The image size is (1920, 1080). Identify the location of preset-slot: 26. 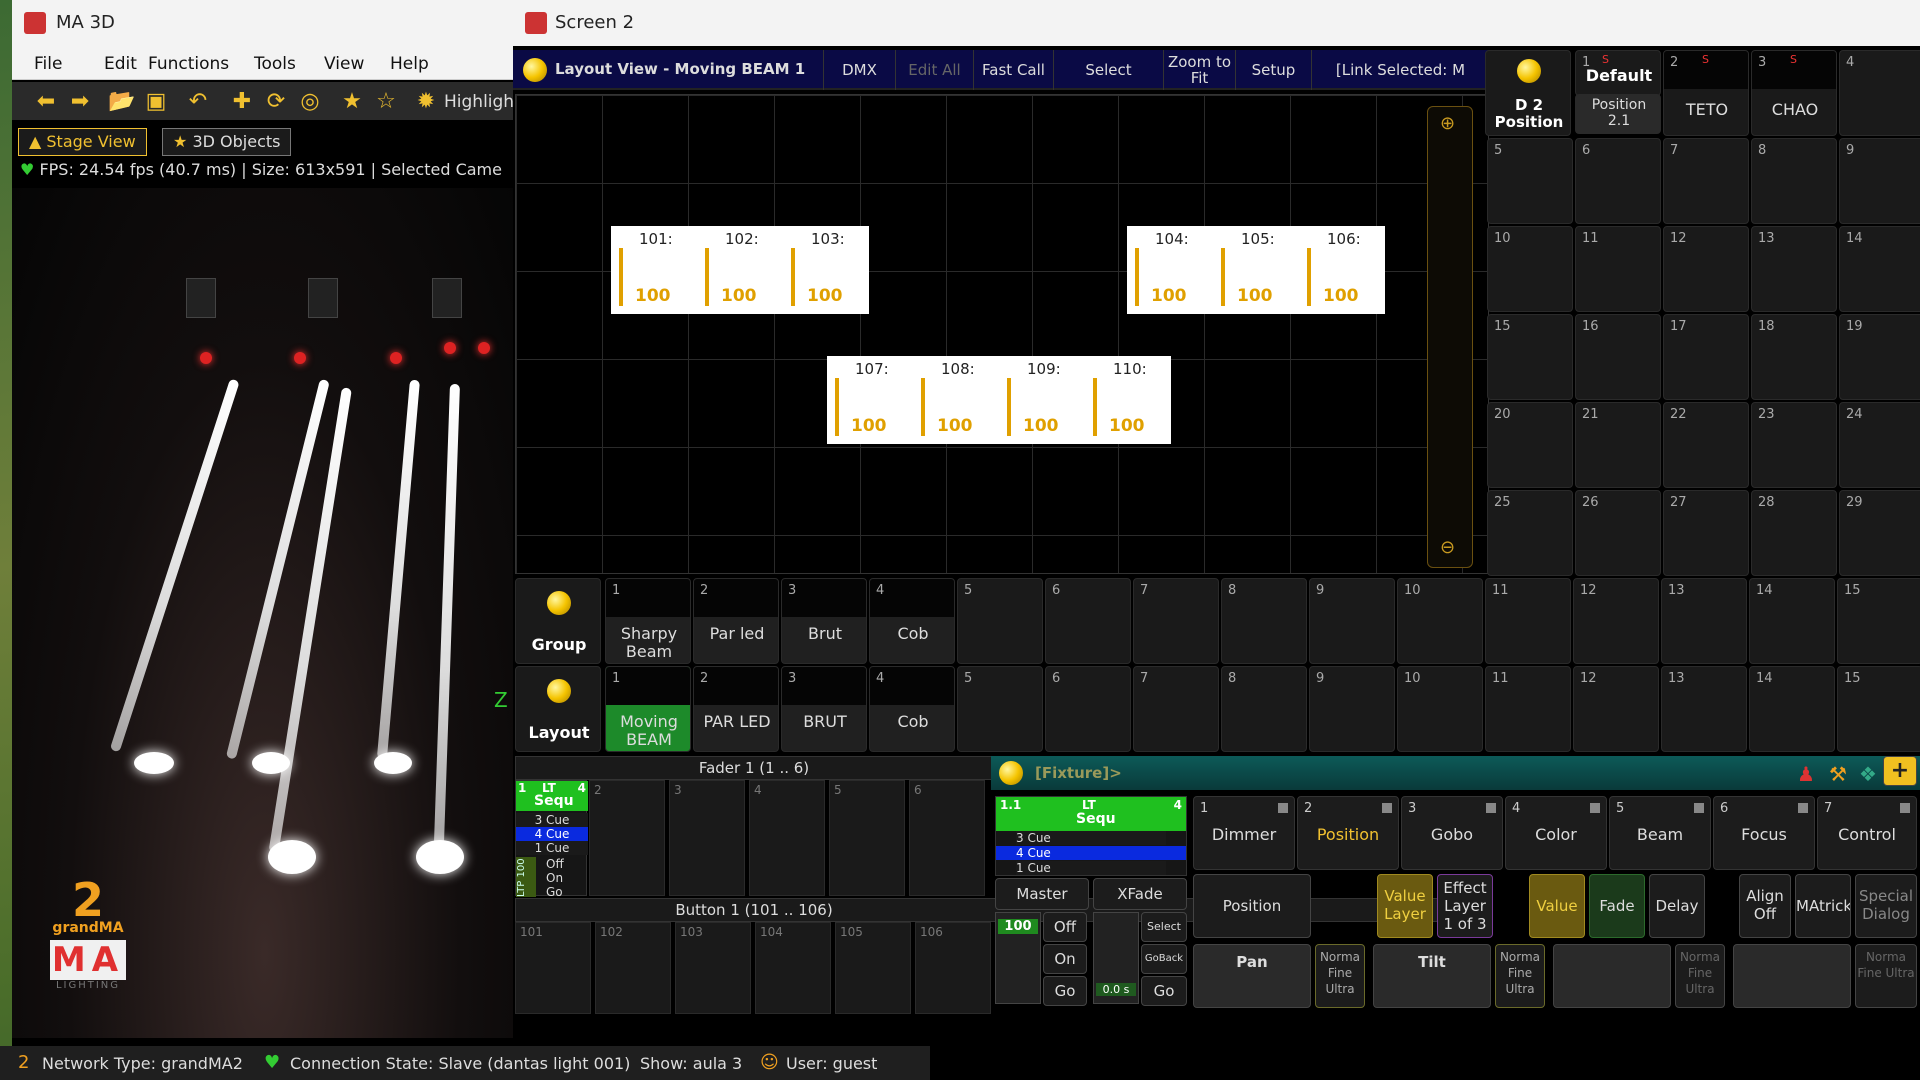
(1618, 533).